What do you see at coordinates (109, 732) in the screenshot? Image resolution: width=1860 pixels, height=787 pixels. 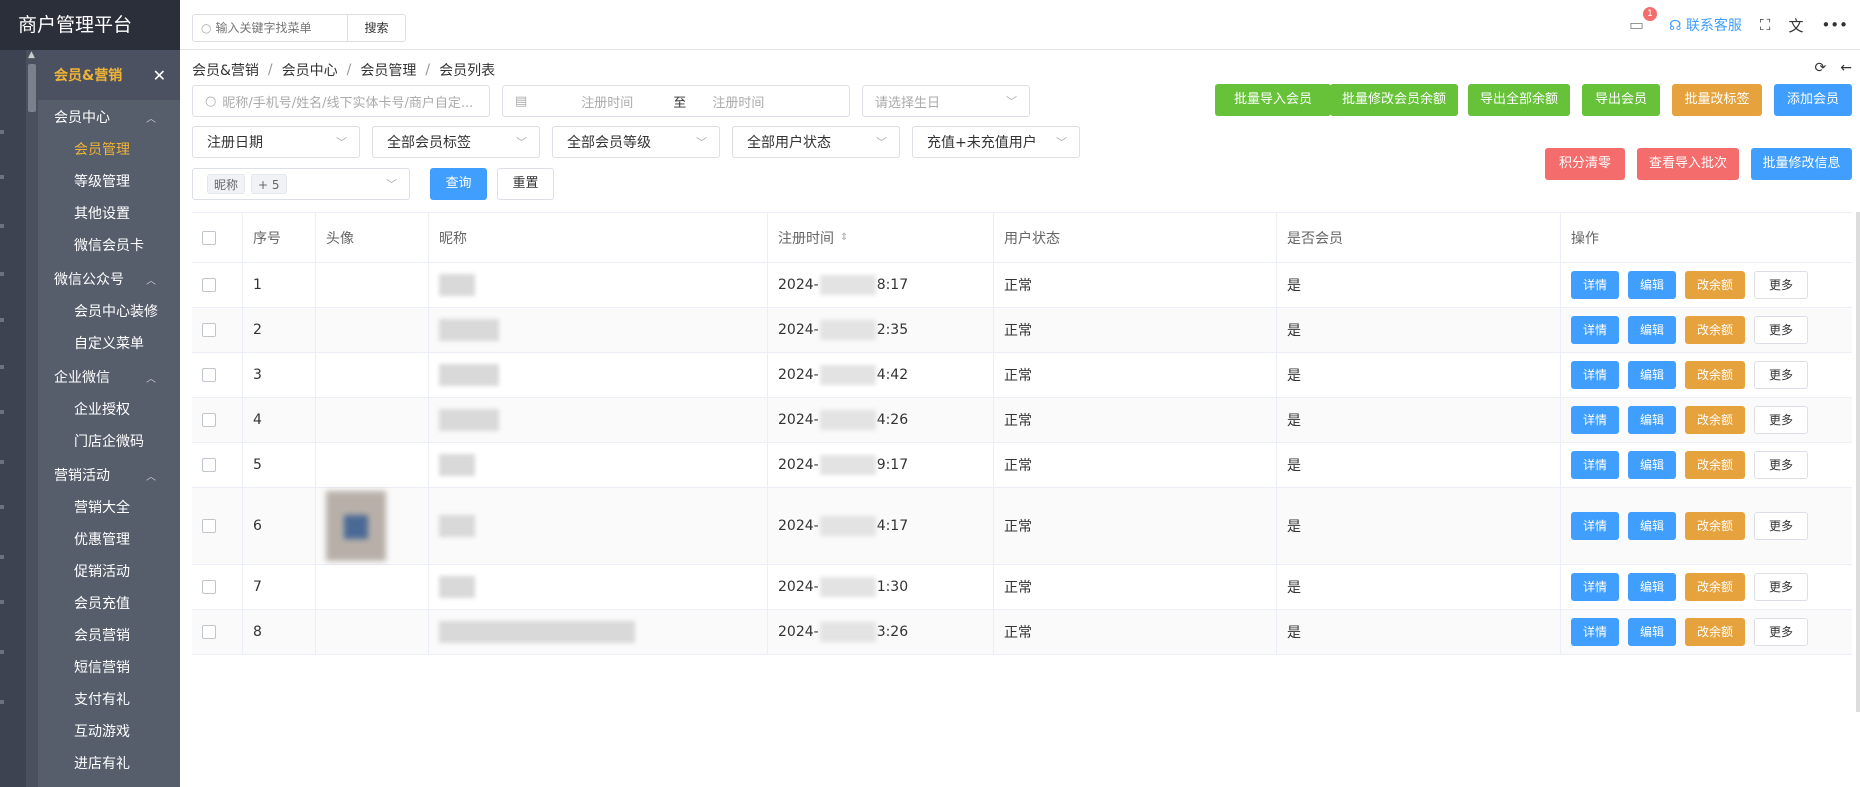 I see `sidebar-item-games: 互动游戏` at bounding box center [109, 732].